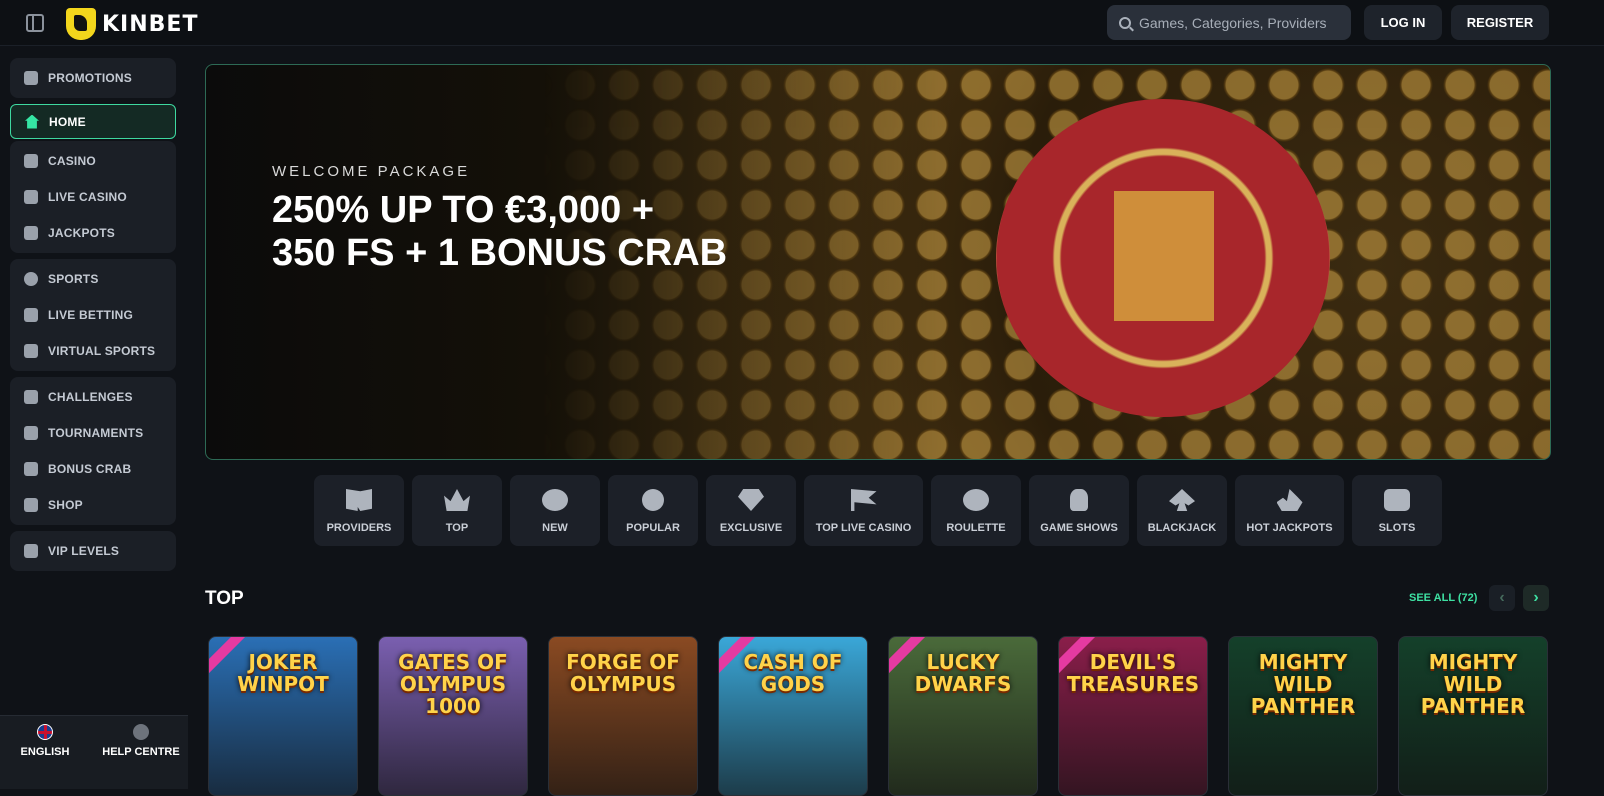  What do you see at coordinates (35, 23) in the screenshot?
I see `sidebar-toggle-icon` at bounding box center [35, 23].